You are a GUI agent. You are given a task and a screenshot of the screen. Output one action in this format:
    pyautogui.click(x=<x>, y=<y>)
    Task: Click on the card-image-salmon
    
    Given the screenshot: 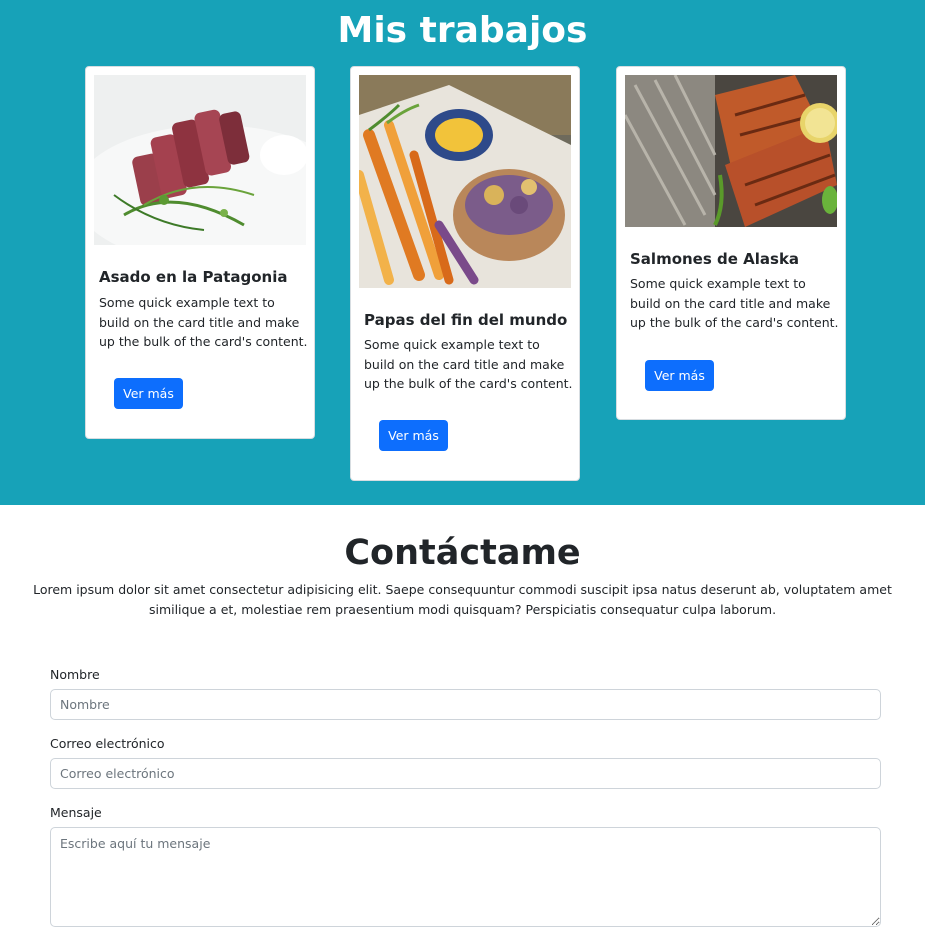 What is the action you would take?
    pyautogui.click(x=731, y=151)
    